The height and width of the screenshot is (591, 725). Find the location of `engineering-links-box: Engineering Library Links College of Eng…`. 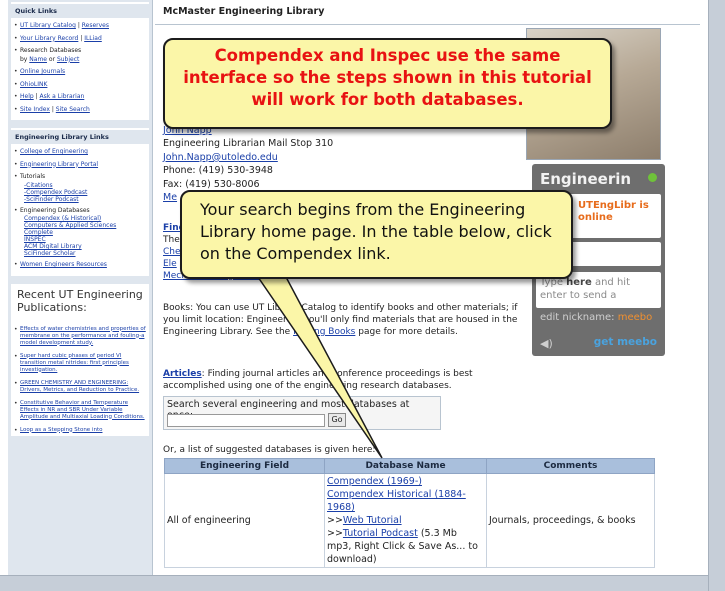

engineering-links-box: Engineering Library Links College of Eng… is located at coordinates (80, 202).